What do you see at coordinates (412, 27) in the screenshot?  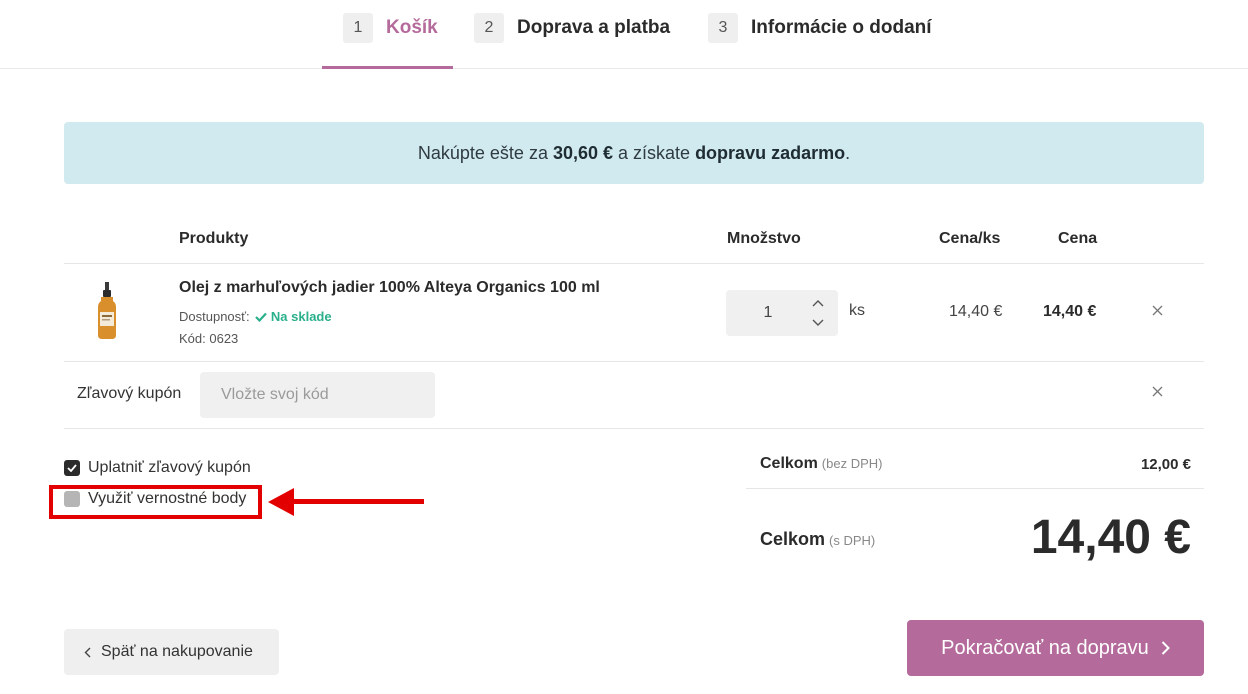 I see `step-label: Košík` at bounding box center [412, 27].